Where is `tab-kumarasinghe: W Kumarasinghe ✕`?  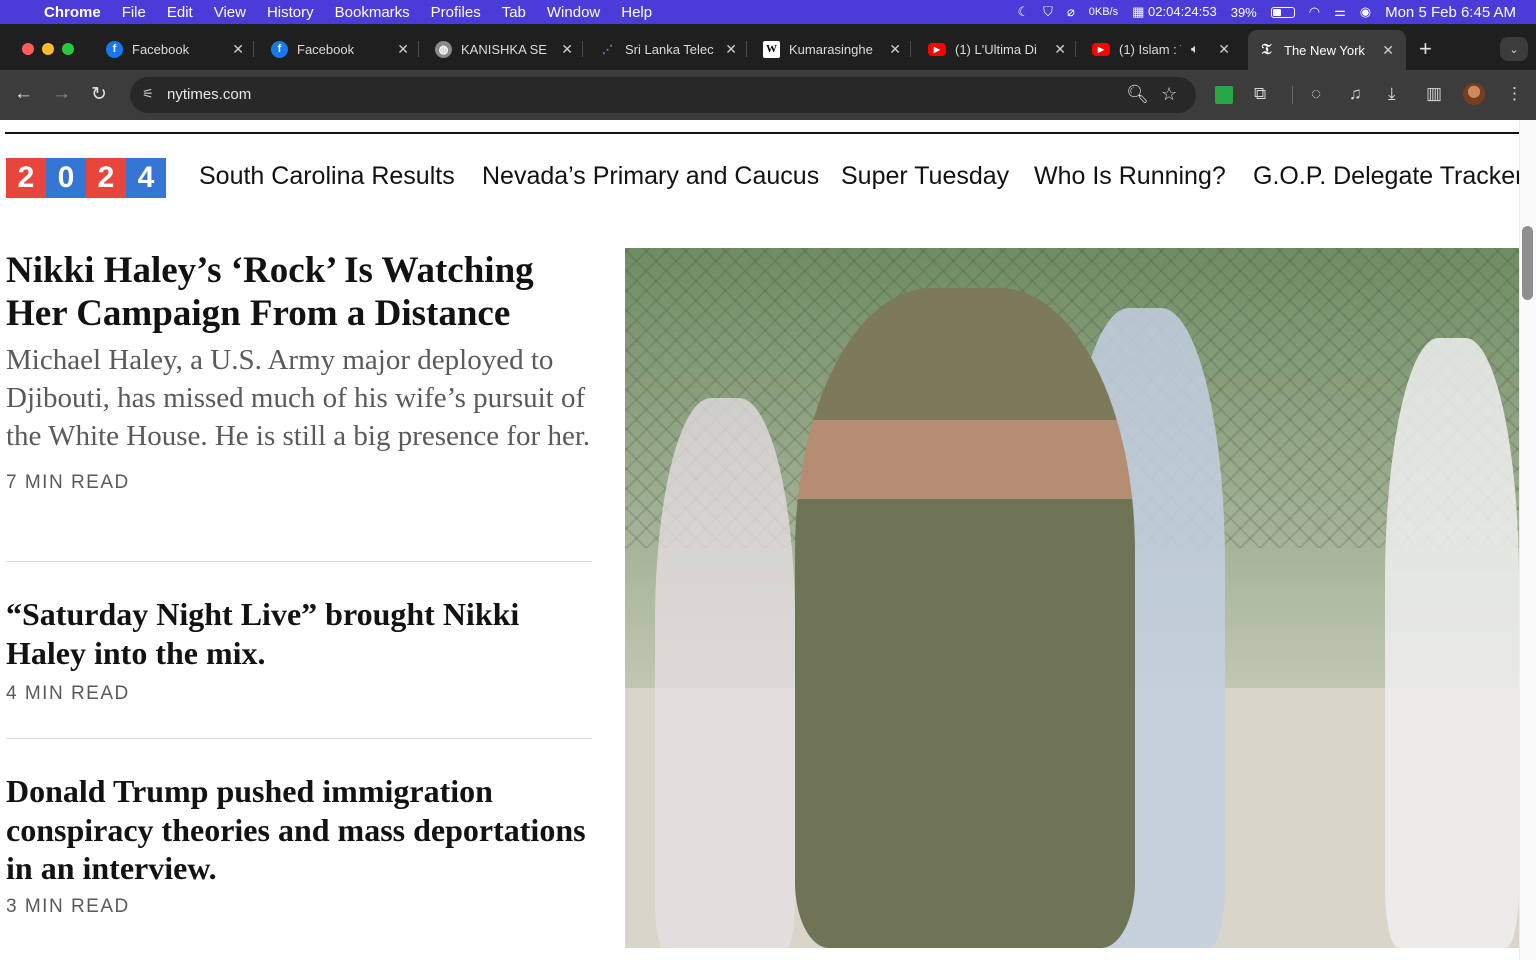 tab-kumarasinghe: W Kumarasinghe ✕ is located at coordinates (837, 49).